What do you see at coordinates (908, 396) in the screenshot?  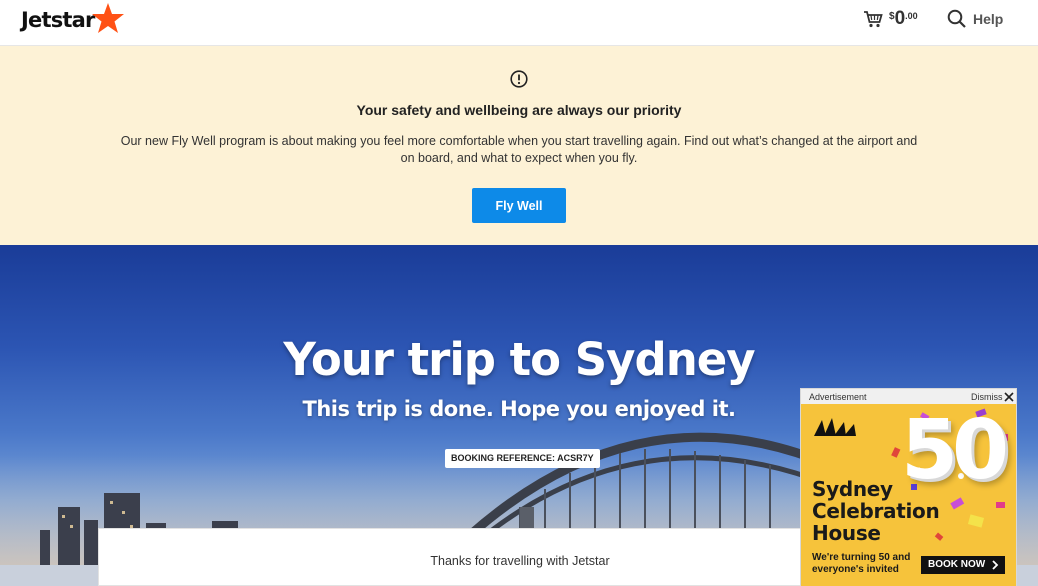 I see `ad-top-bar: Advertisement Dismiss` at bounding box center [908, 396].